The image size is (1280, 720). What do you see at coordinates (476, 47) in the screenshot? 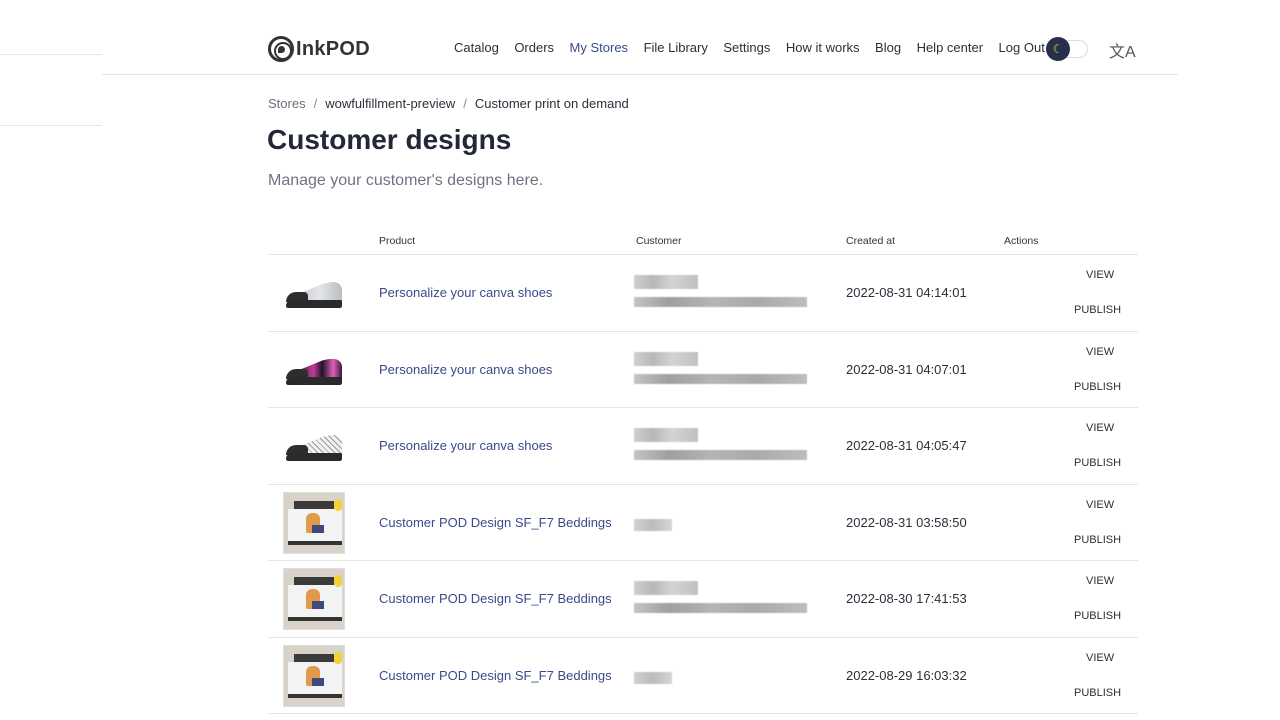
I see `nav-catalog: Catalog` at bounding box center [476, 47].